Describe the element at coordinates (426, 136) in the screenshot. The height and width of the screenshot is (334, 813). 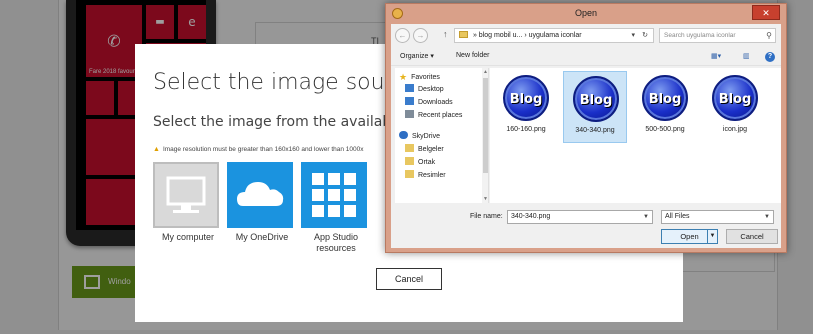
I see `nav-item-label: SkyDrive` at that location.